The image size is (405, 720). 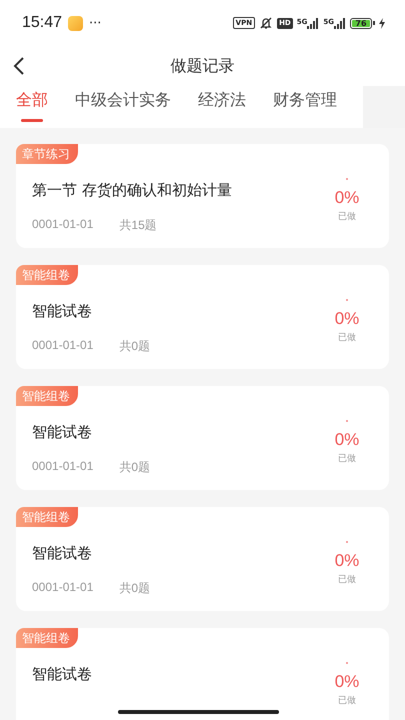 What do you see at coordinates (32, 105) in the screenshot?
I see `category-tab: 全部` at bounding box center [32, 105].